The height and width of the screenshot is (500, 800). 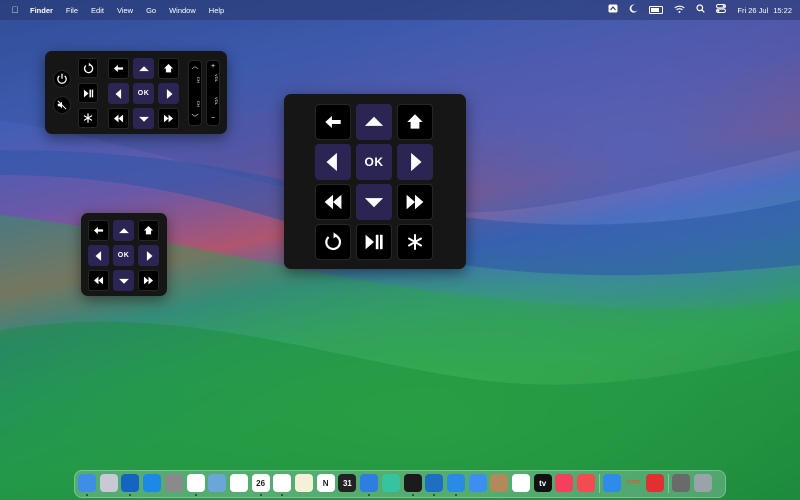 What do you see at coordinates (216, 78) in the screenshot?
I see `volume-label-top: VOL` at bounding box center [216, 78].